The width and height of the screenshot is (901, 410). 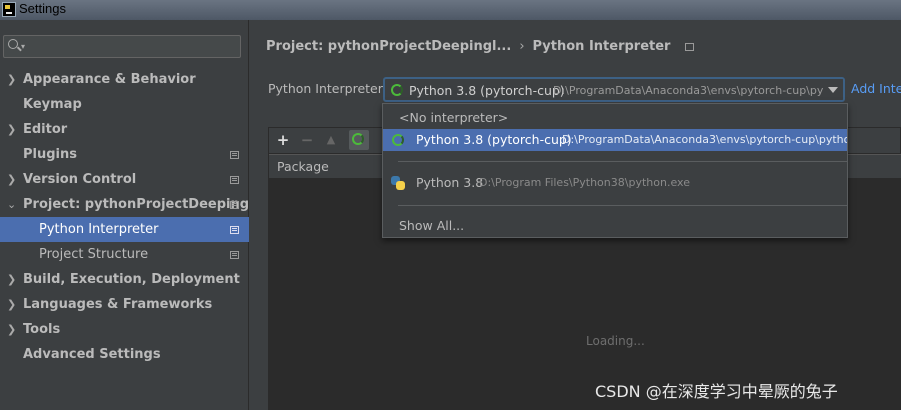 I want to click on pycharm-app-icon, so click(x=9, y=9).